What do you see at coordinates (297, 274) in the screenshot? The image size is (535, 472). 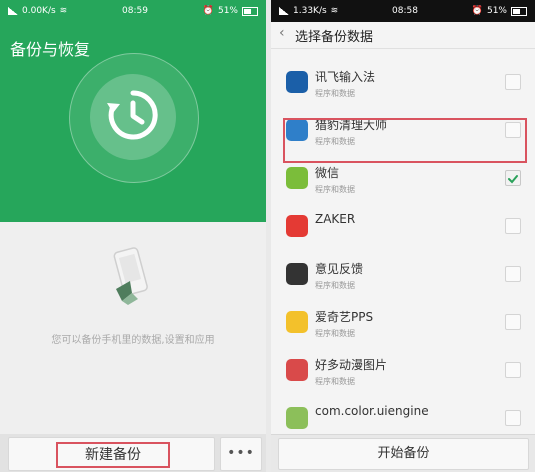 I see `feedback-headset-icon` at bounding box center [297, 274].